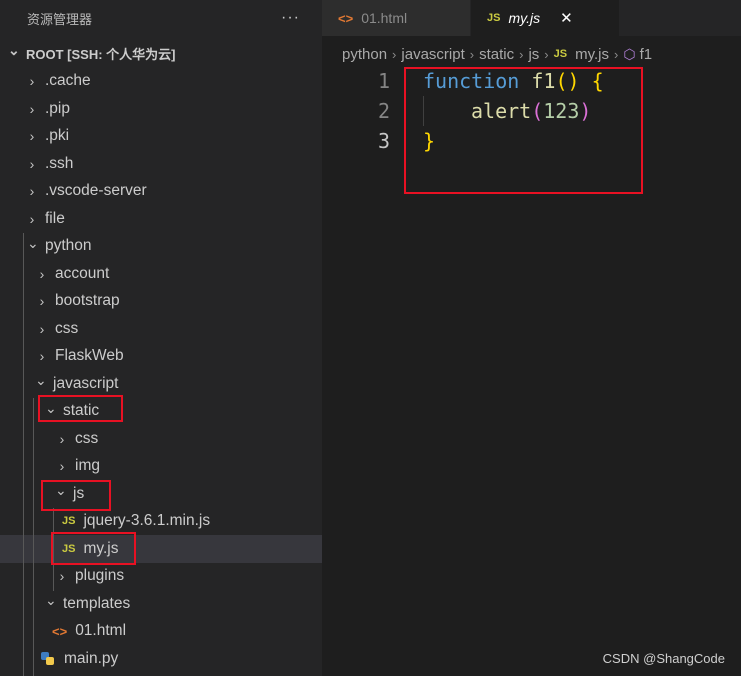  I want to click on tab-01-html: <> 01.html, so click(396, 18).